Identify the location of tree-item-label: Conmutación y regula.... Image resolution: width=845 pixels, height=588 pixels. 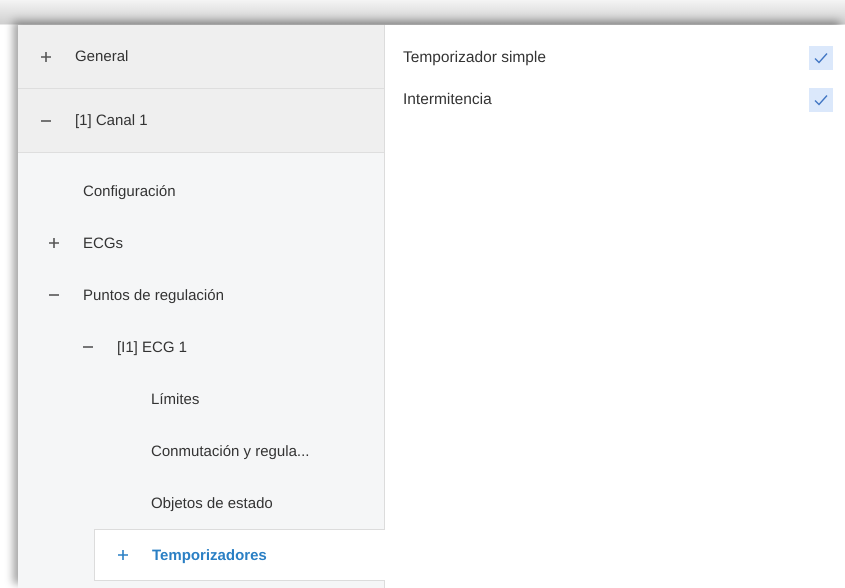
(230, 451).